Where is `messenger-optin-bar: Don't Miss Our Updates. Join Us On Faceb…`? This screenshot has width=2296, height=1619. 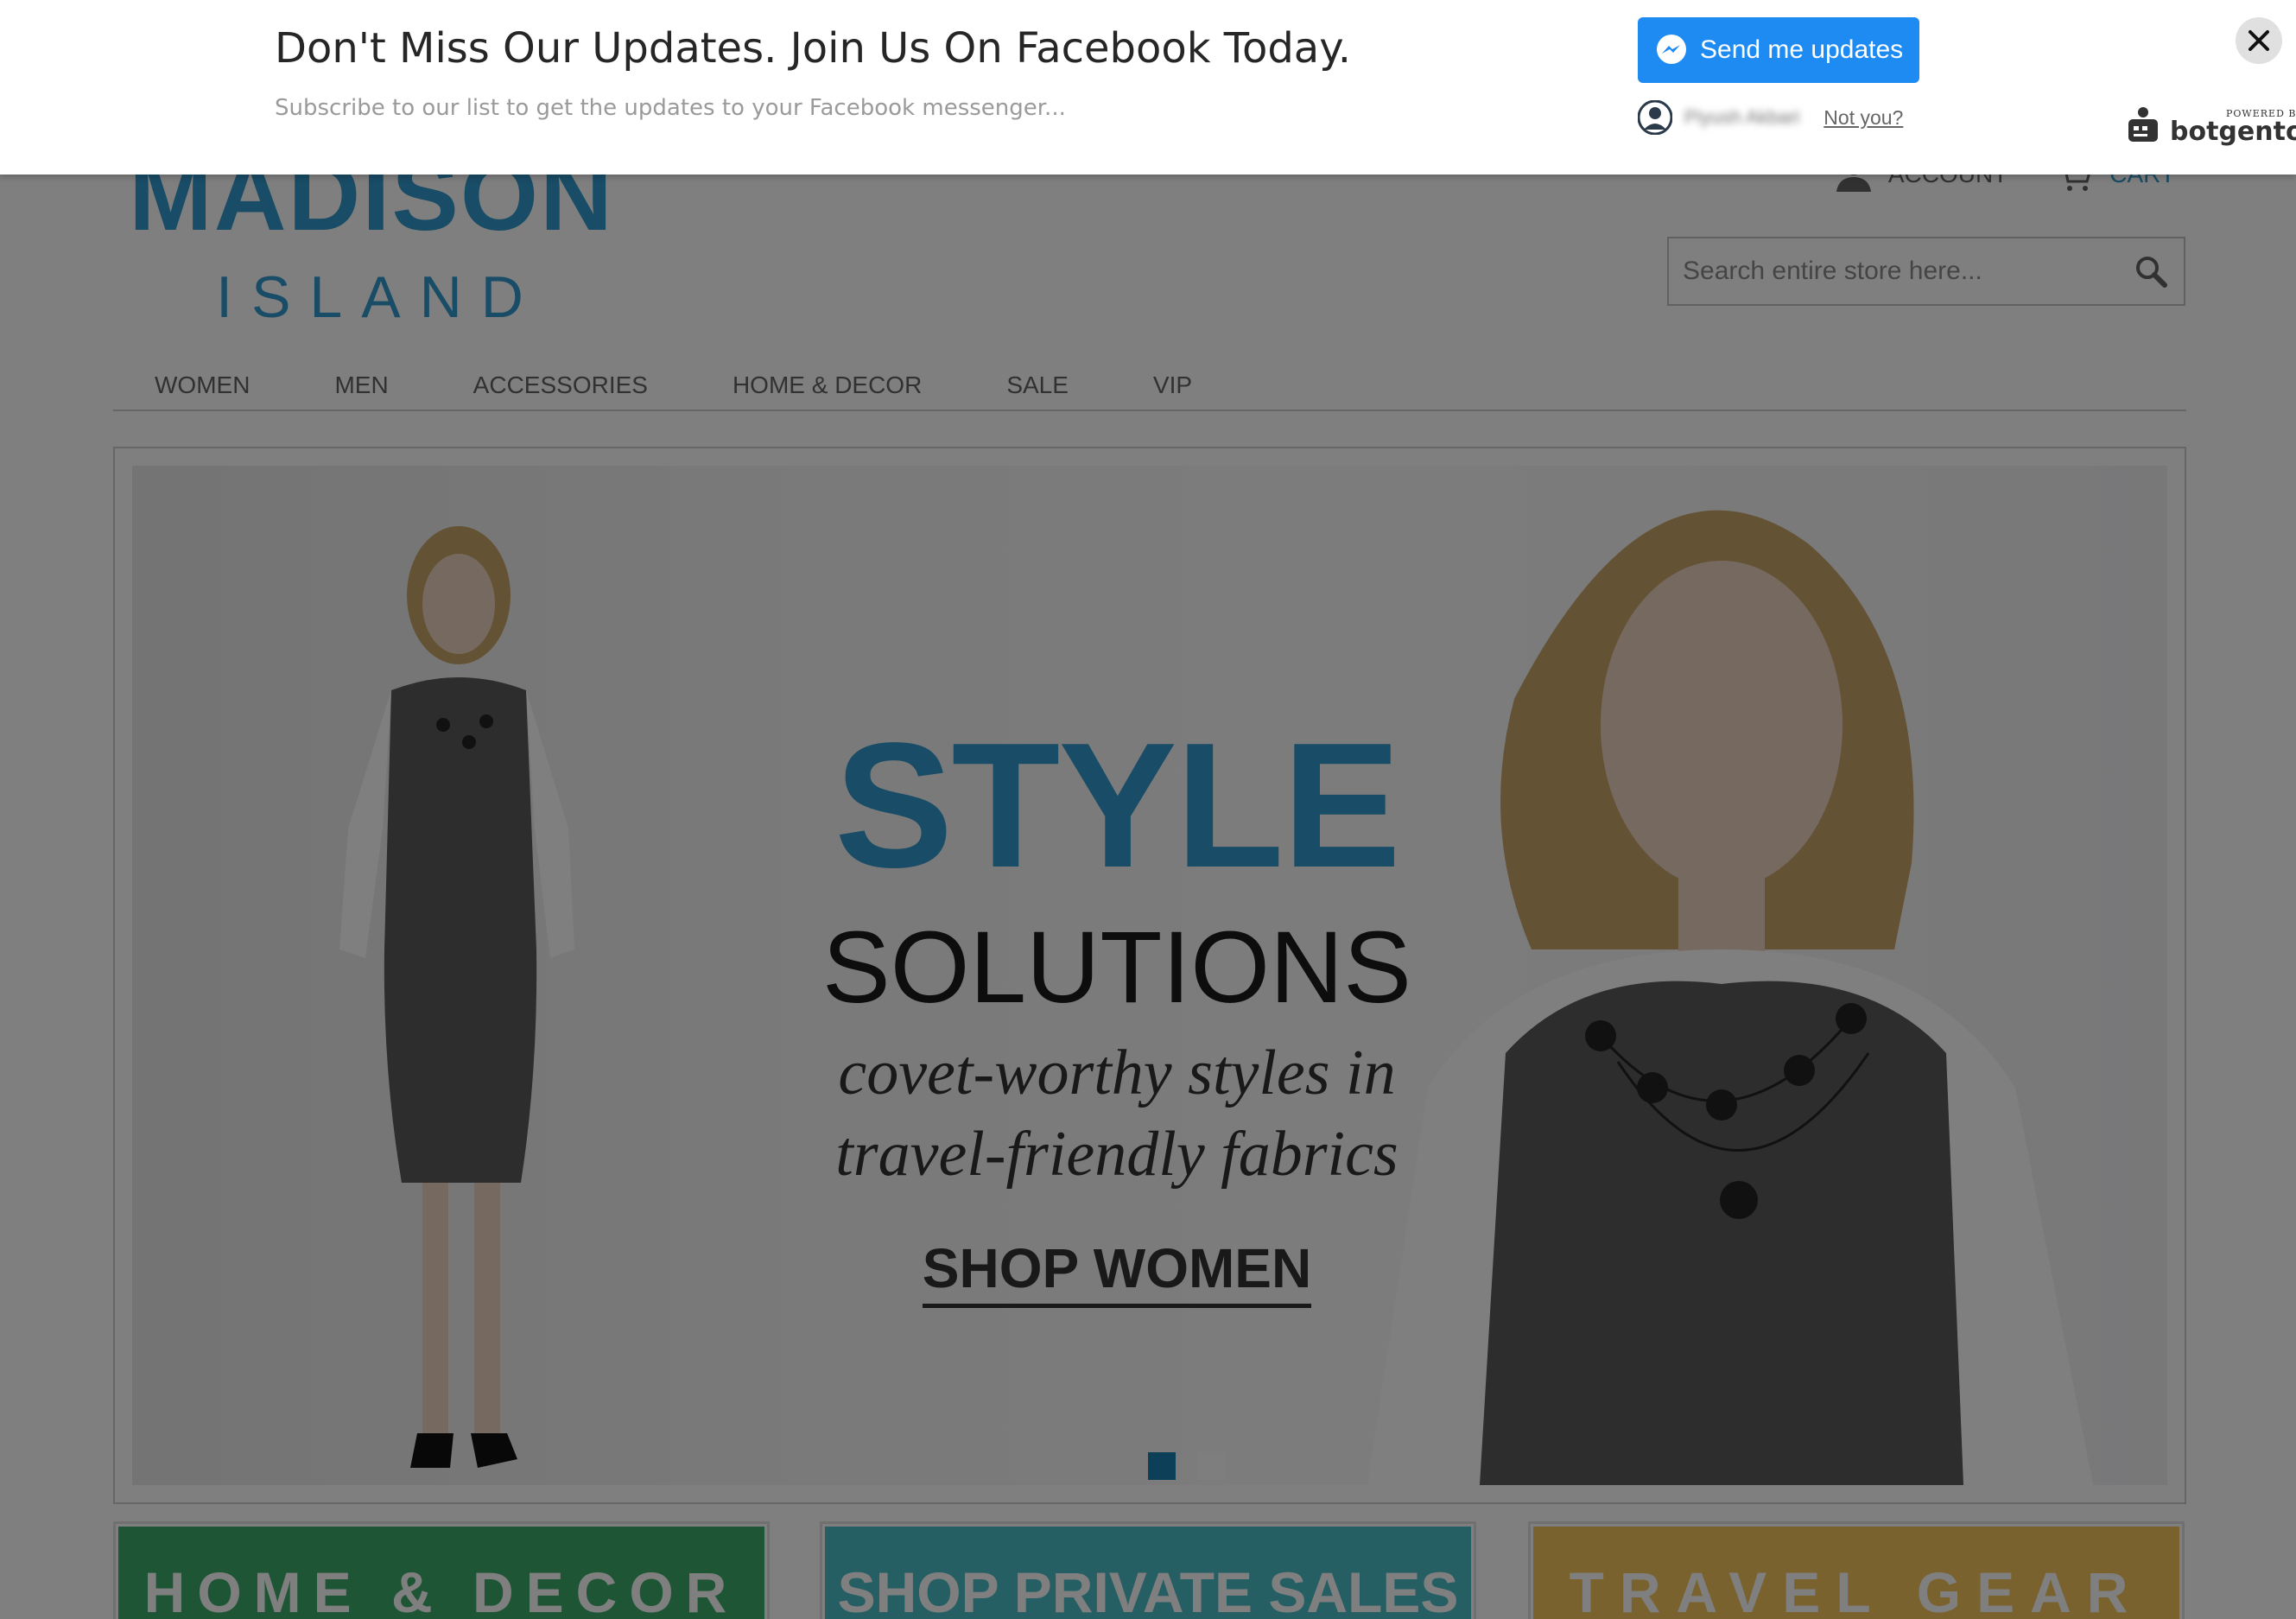 messenger-optin-bar: Don't Miss Our Updates. Join Us On Faceb… is located at coordinates (1148, 87).